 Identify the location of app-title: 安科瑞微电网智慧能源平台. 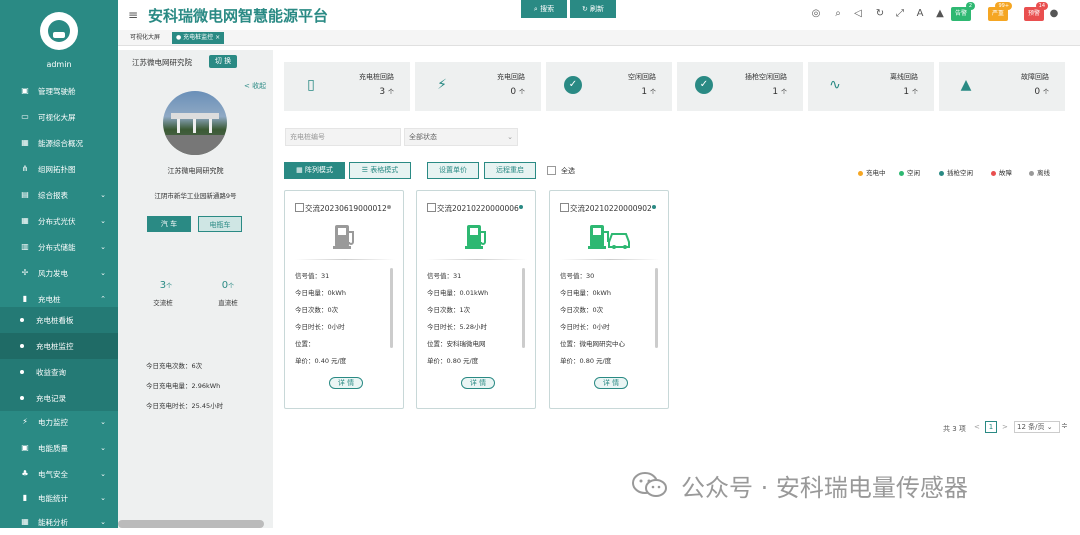
(238, 16).